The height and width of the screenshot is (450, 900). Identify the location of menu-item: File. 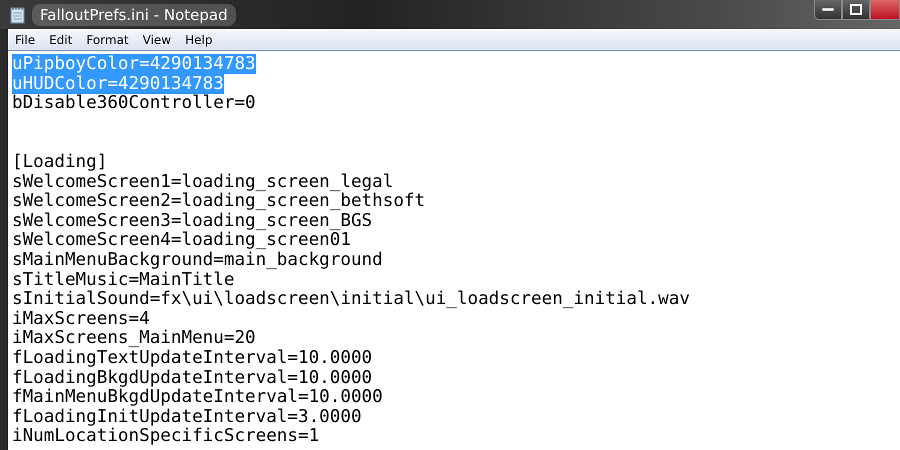
(25, 39).